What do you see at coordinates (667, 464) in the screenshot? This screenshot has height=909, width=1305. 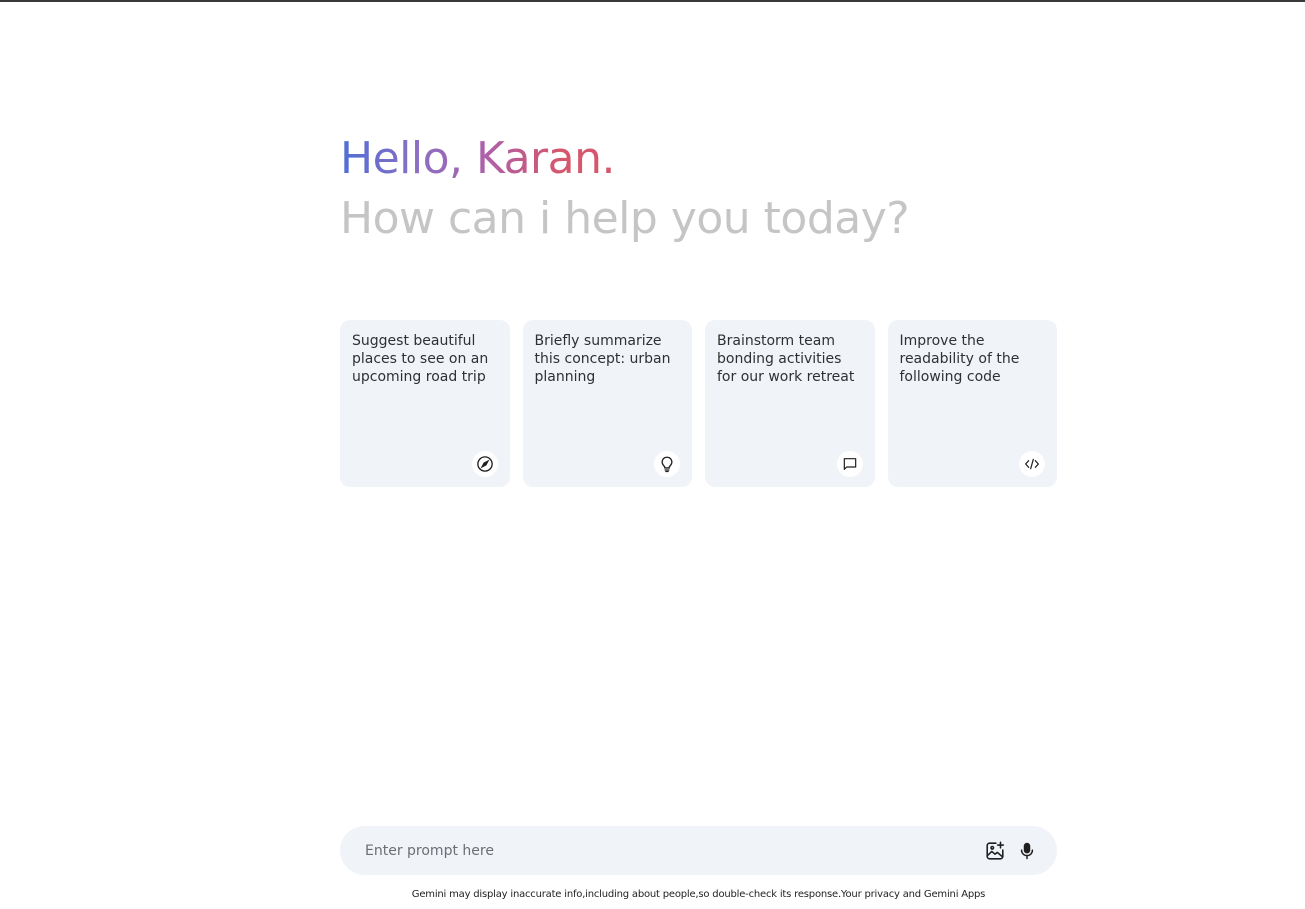 I see `lightbulb-icon` at bounding box center [667, 464].